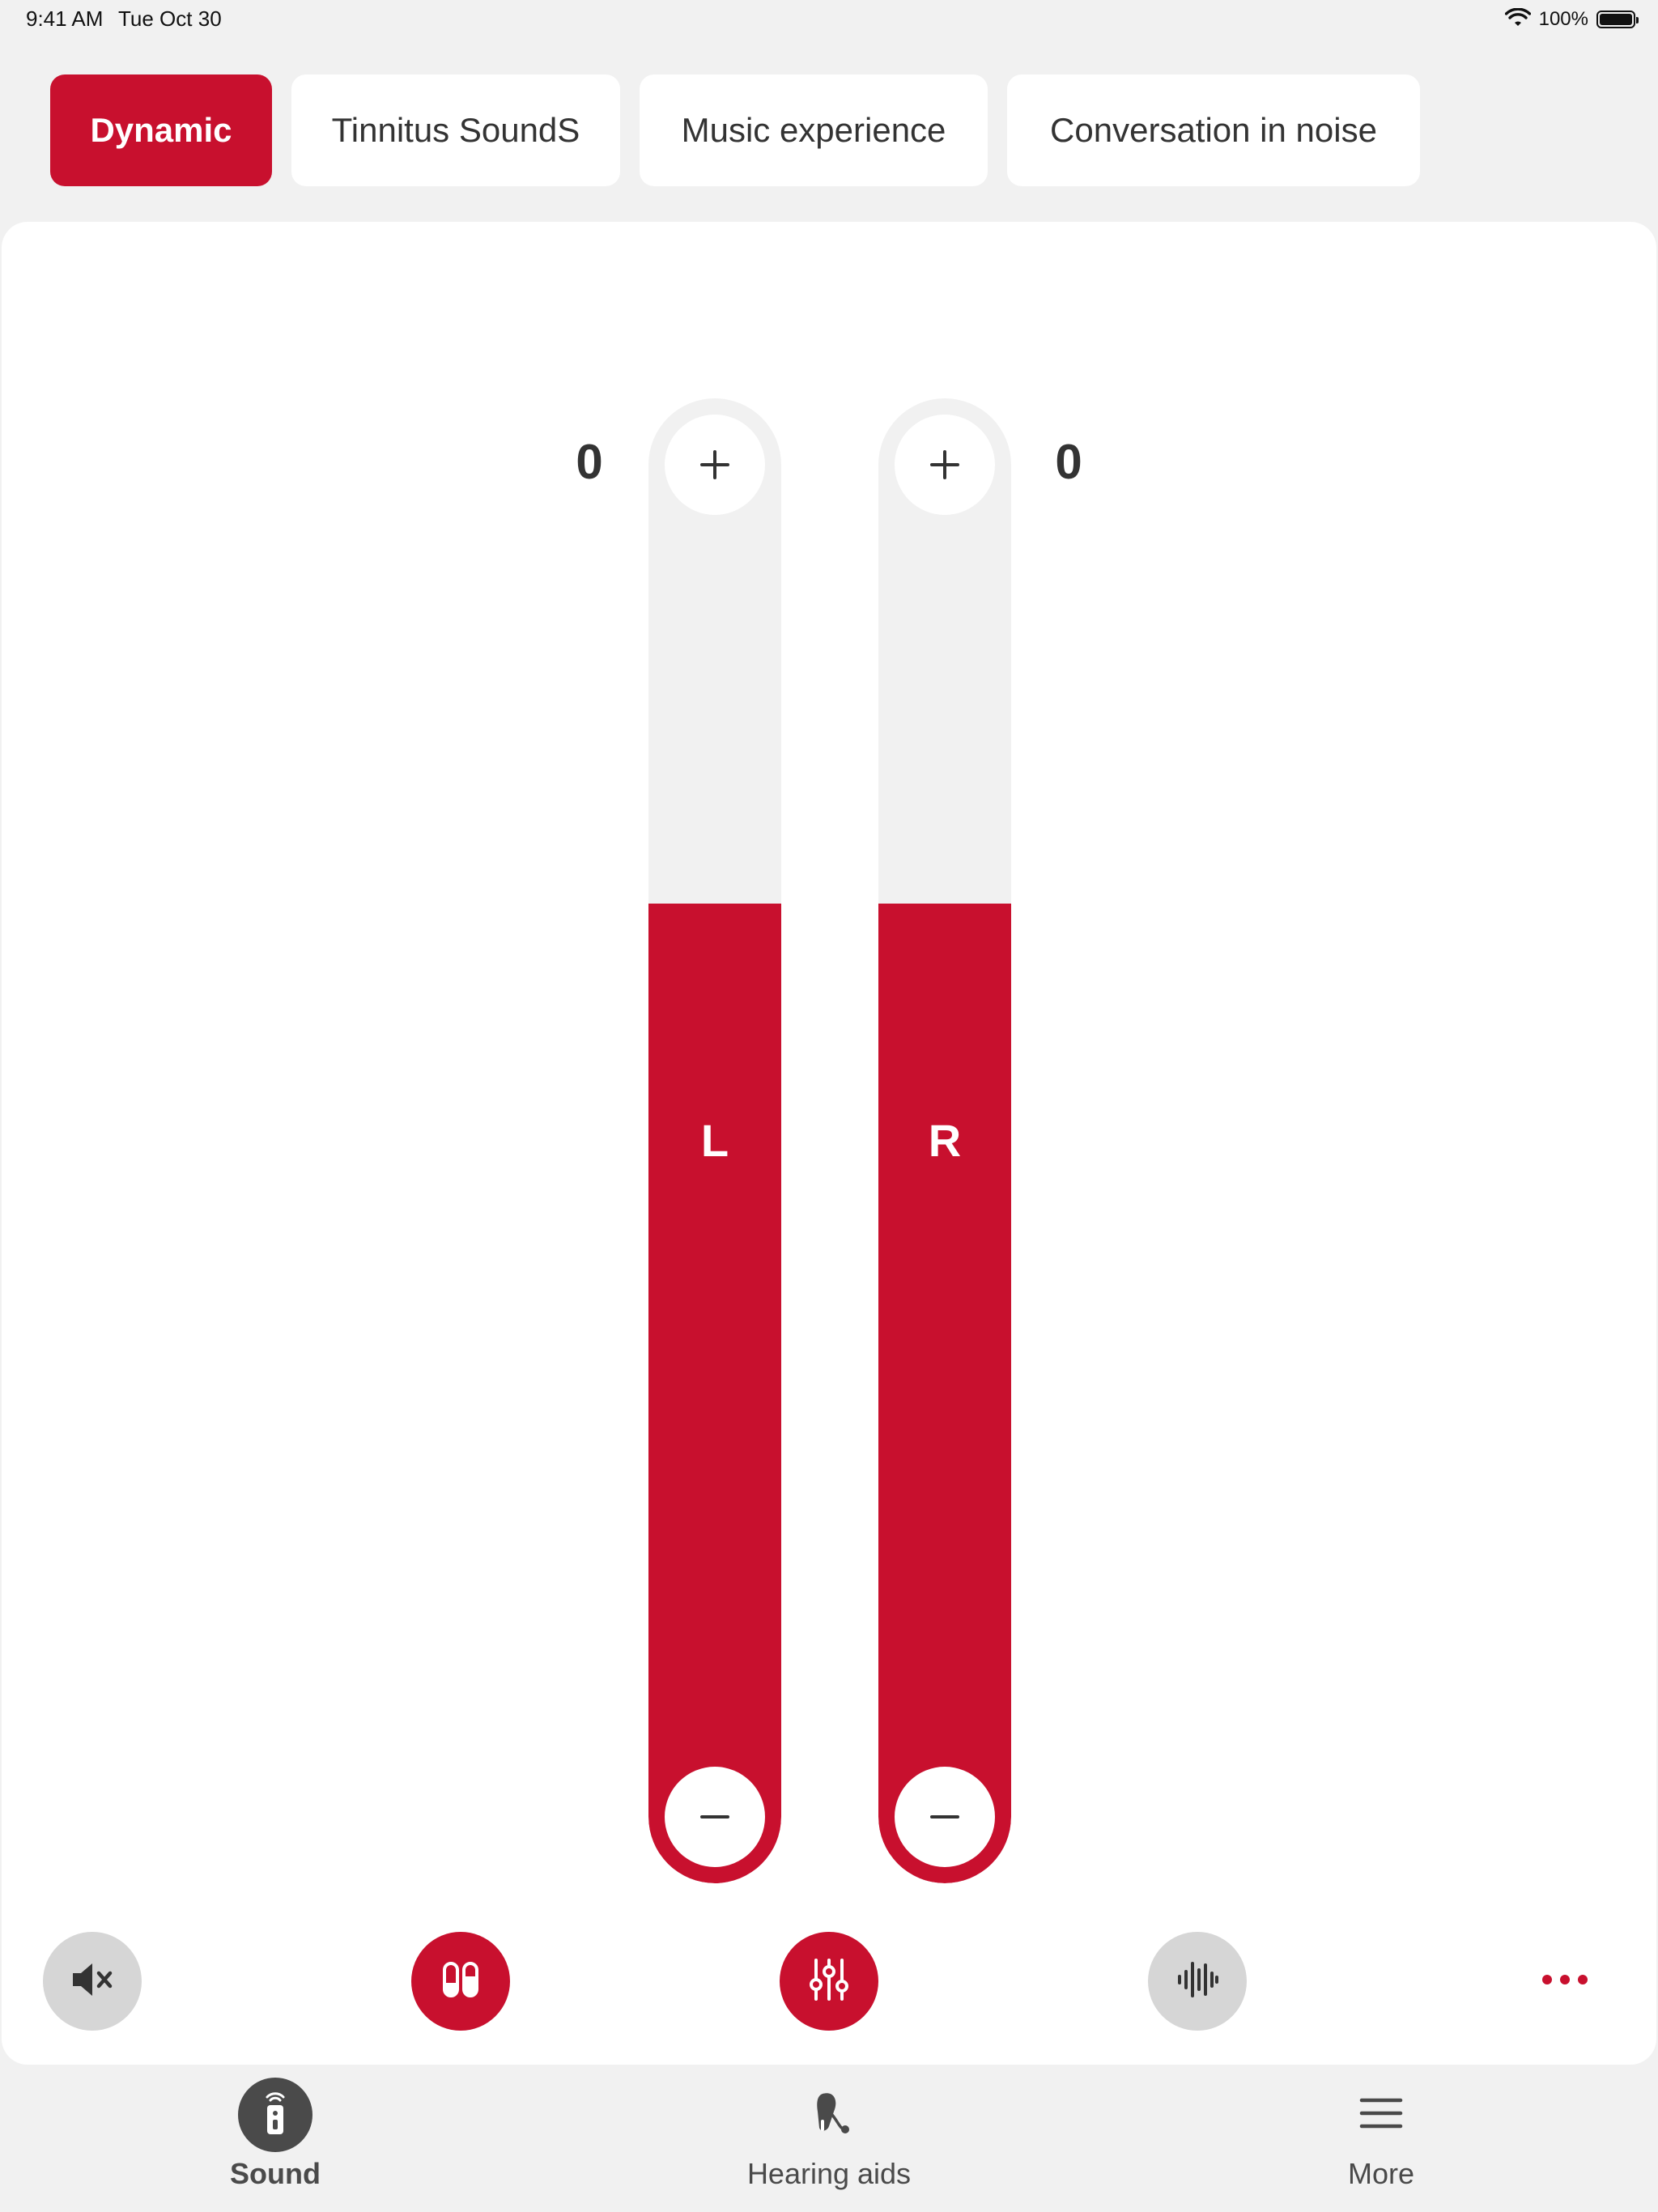  I want to click on nav-label-more: More, so click(1381, 2173).